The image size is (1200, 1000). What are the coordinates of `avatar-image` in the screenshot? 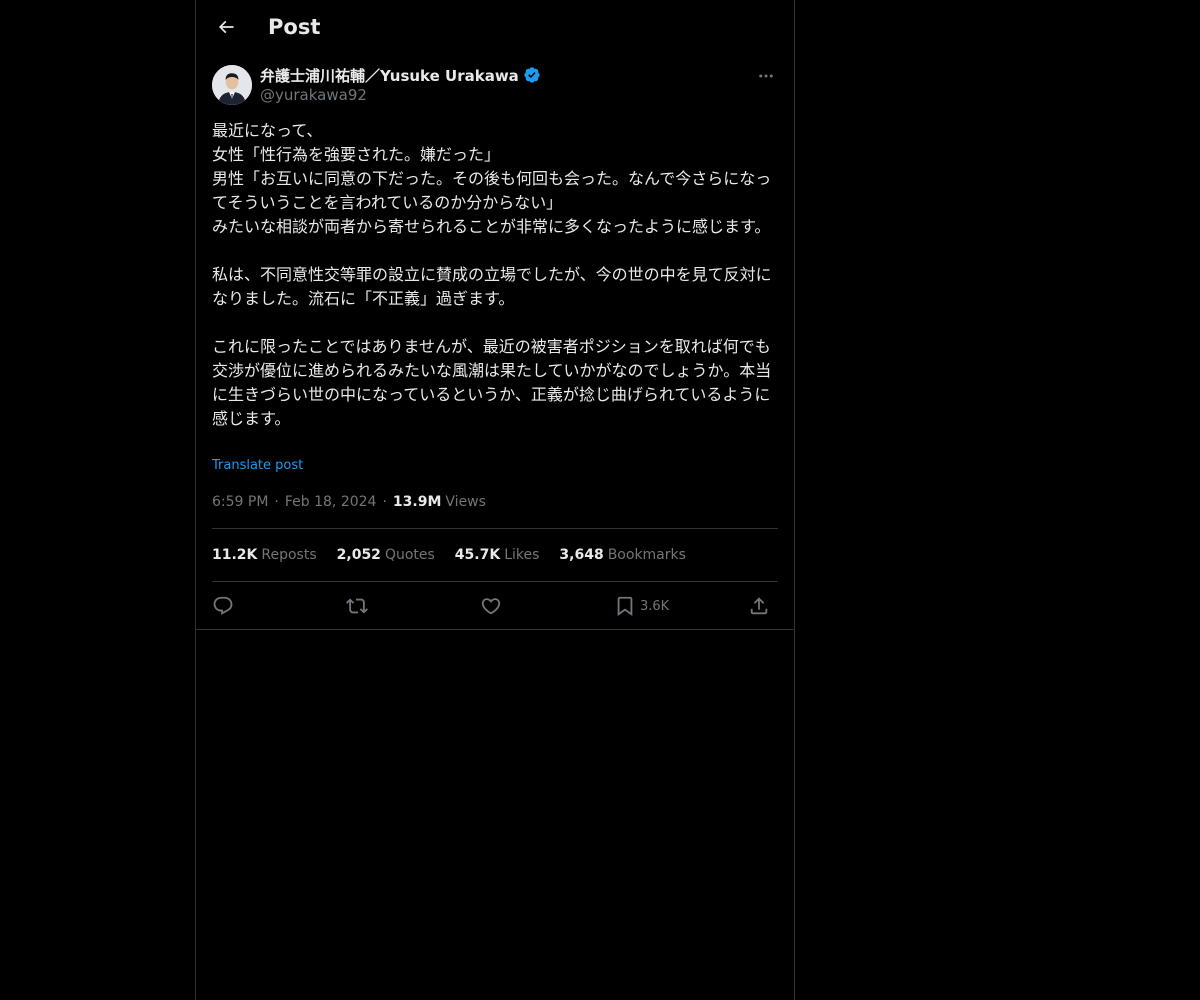 It's located at (232, 85).